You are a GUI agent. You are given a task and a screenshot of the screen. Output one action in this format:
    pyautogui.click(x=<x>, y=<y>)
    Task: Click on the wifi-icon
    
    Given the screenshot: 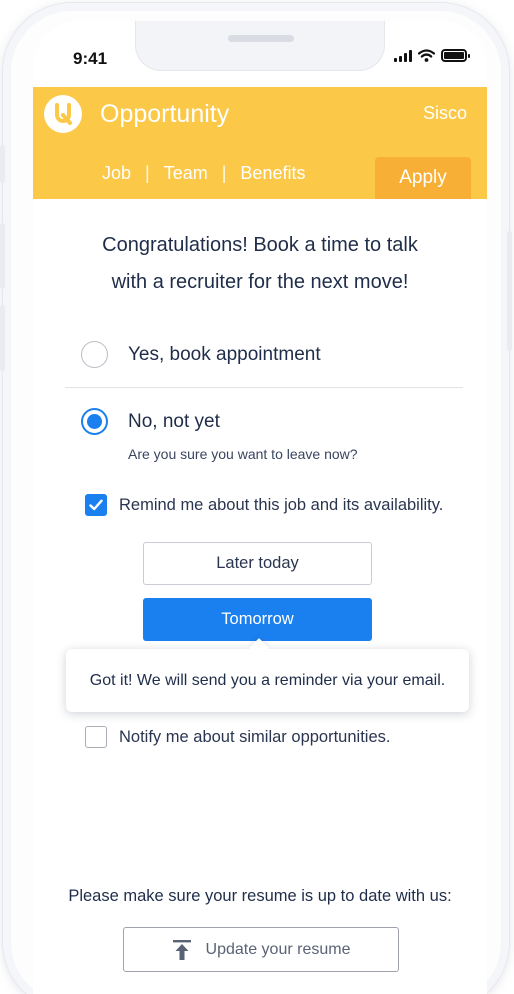 What is the action you would take?
    pyautogui.click(x=426, y=55)
    